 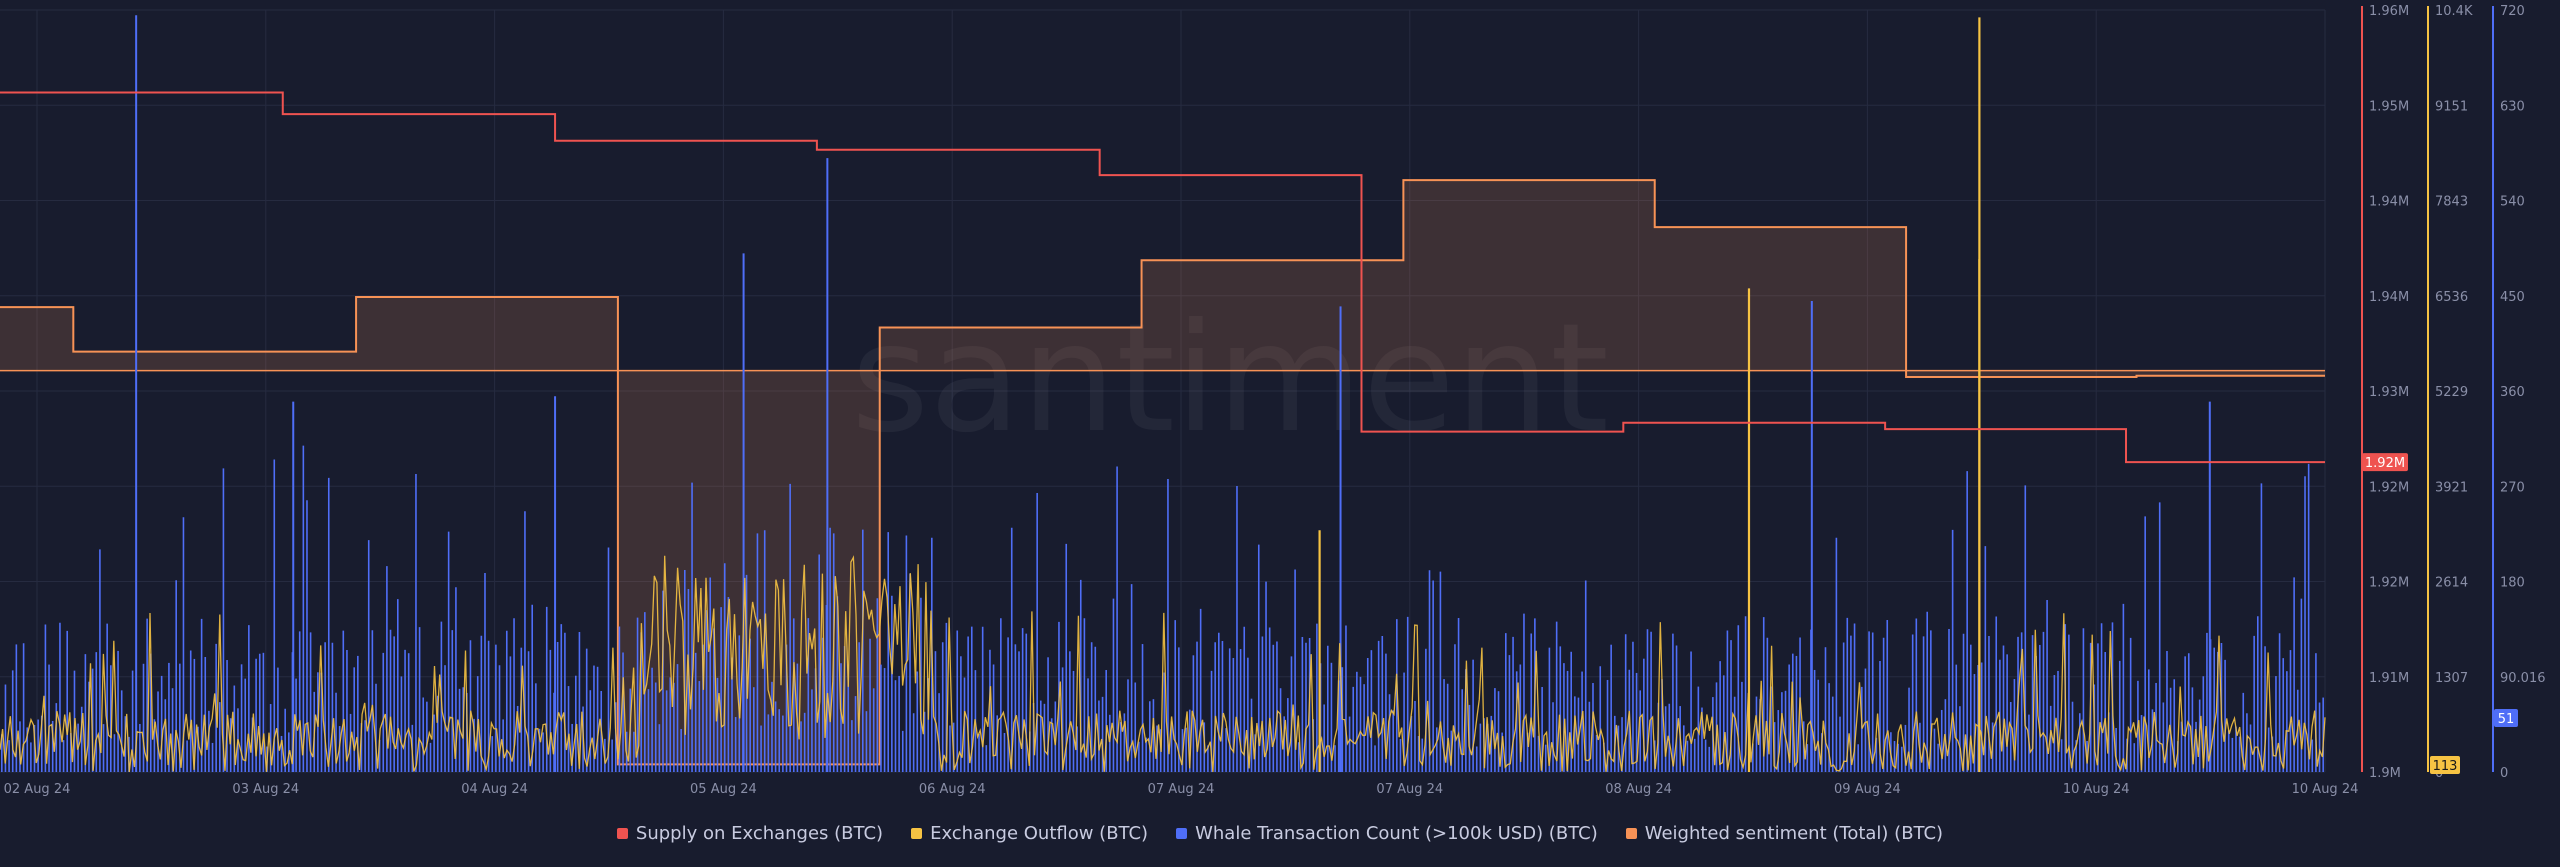 What do you see at coordinates (622, 833) in the screenshot?
I see `legend-swatch-supply` at bounding box center [622, 833].